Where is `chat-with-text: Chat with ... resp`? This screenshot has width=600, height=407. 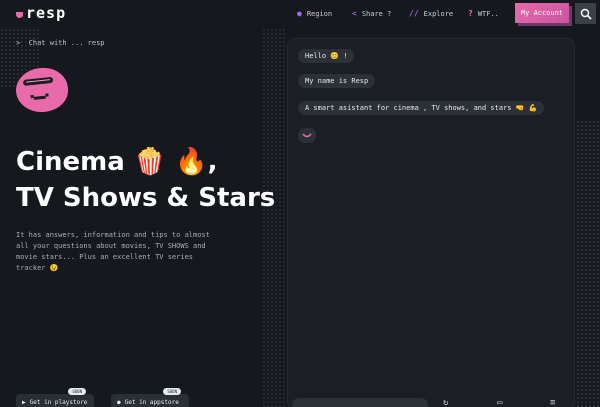 chat-with-text: Chat with ... resp is located at coordinates (66, 43).